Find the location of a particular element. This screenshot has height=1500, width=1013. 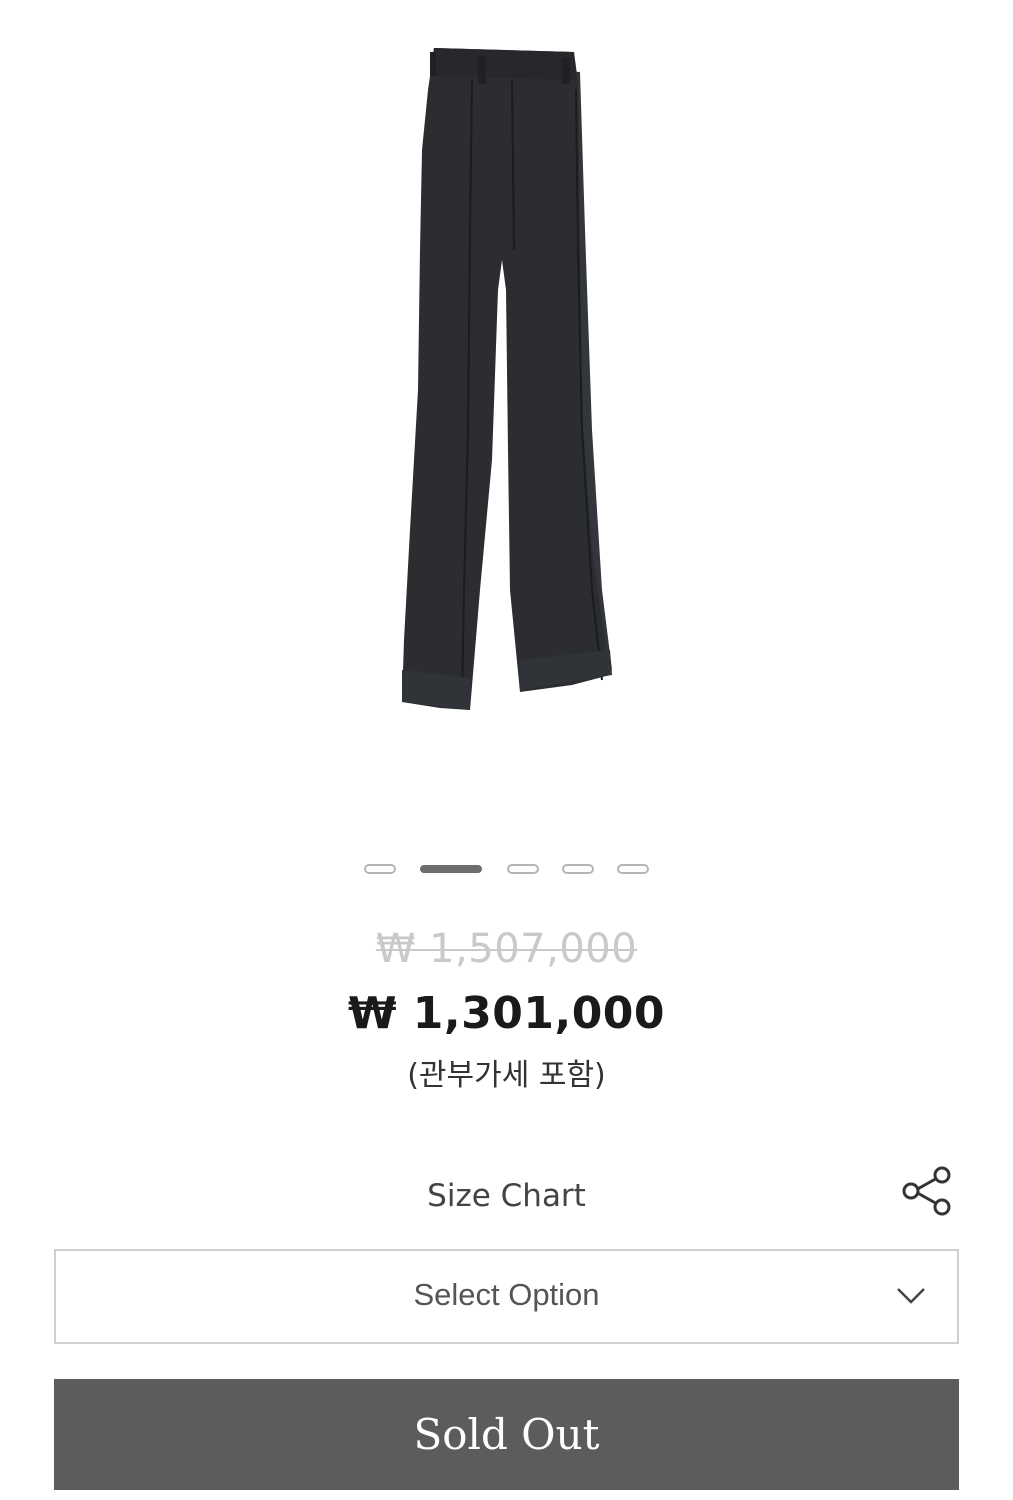

chevron-down-icon is located at coordinates (911, 1296).